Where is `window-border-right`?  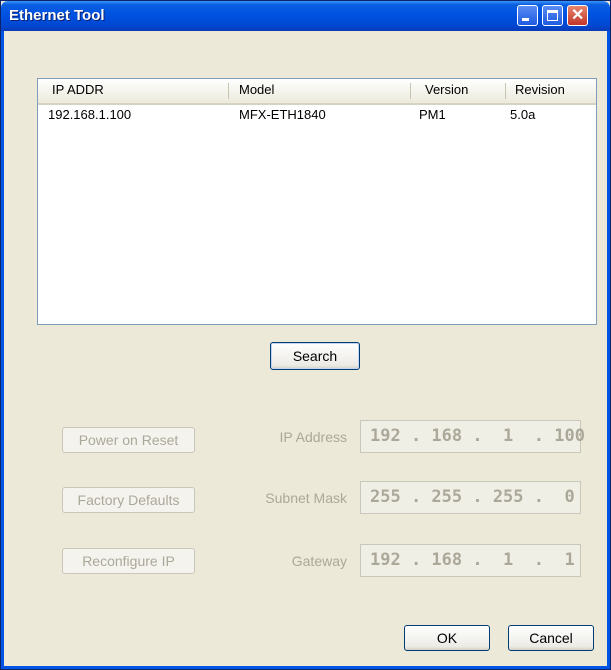 window-border-right is located at coordinates (608, 350).